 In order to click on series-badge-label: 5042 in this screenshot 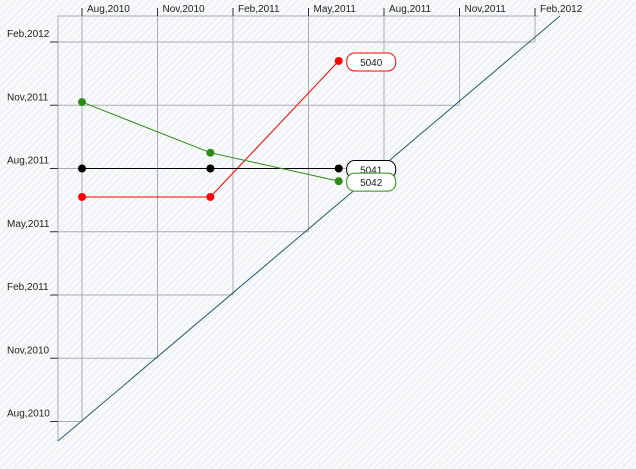, I will do `click(371, 183)`.